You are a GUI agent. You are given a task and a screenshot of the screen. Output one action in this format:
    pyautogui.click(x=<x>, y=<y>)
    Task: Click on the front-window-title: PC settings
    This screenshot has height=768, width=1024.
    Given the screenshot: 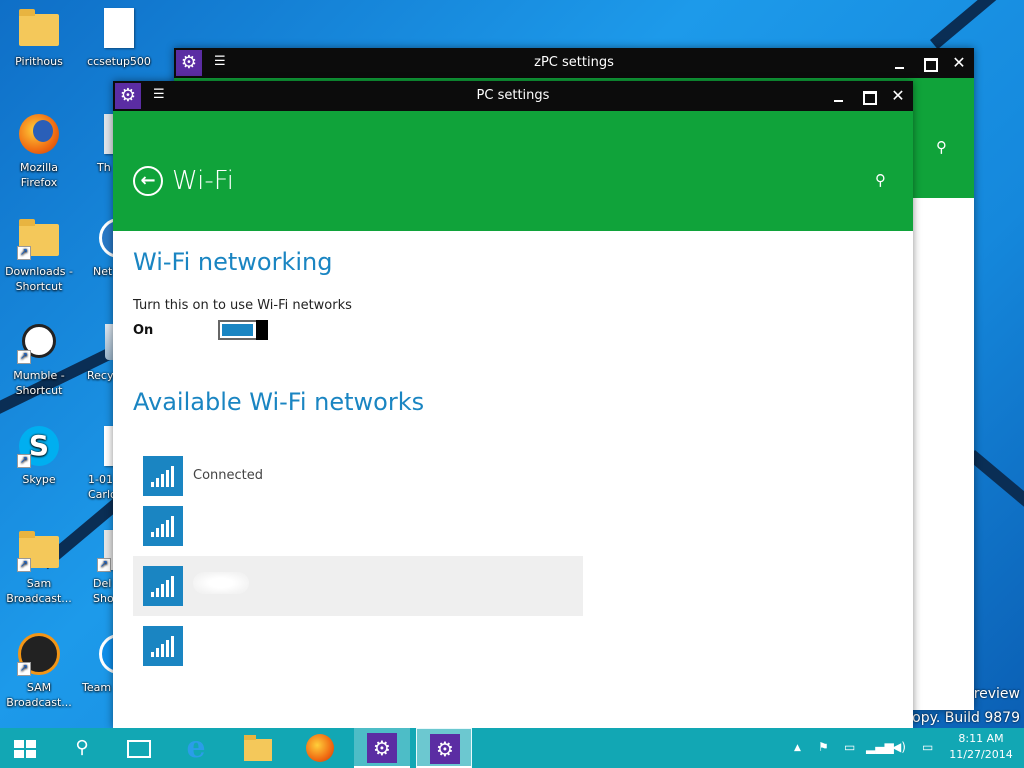 What is the action you would take?
    pyautogui.click(x=513, y=95)
    